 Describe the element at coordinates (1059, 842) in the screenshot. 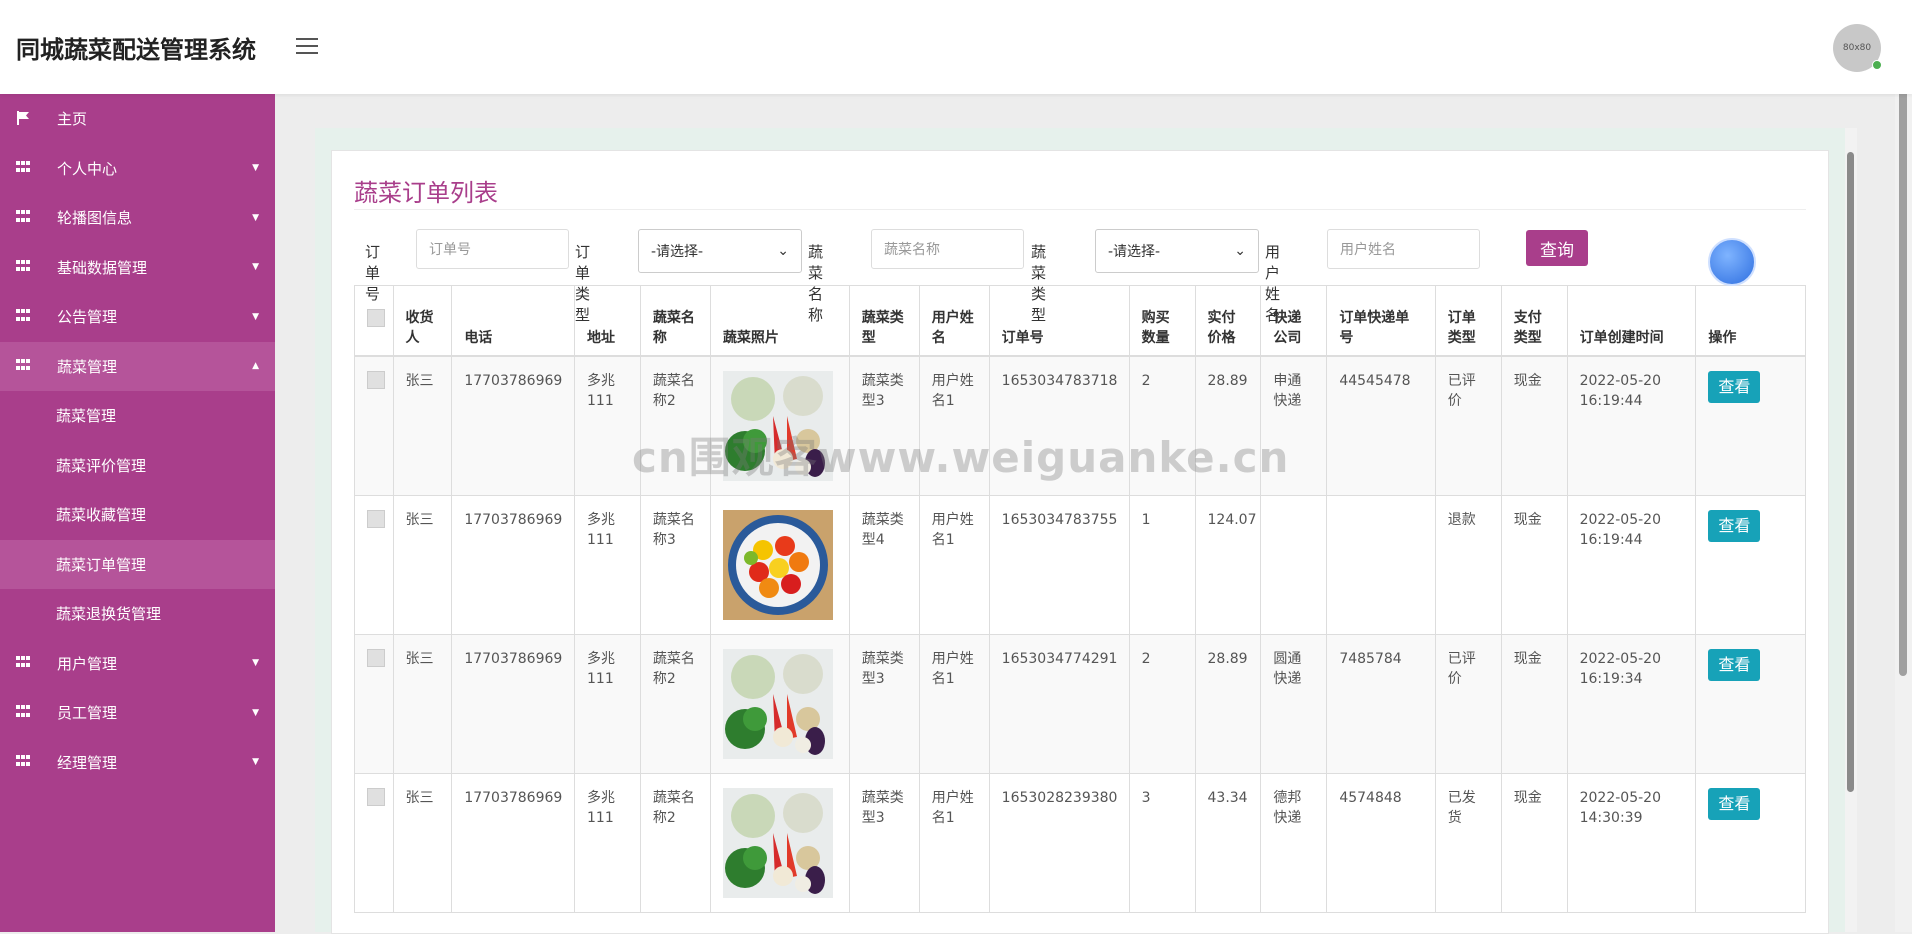

I see `cell-order-no: 1653028239380` at that location.